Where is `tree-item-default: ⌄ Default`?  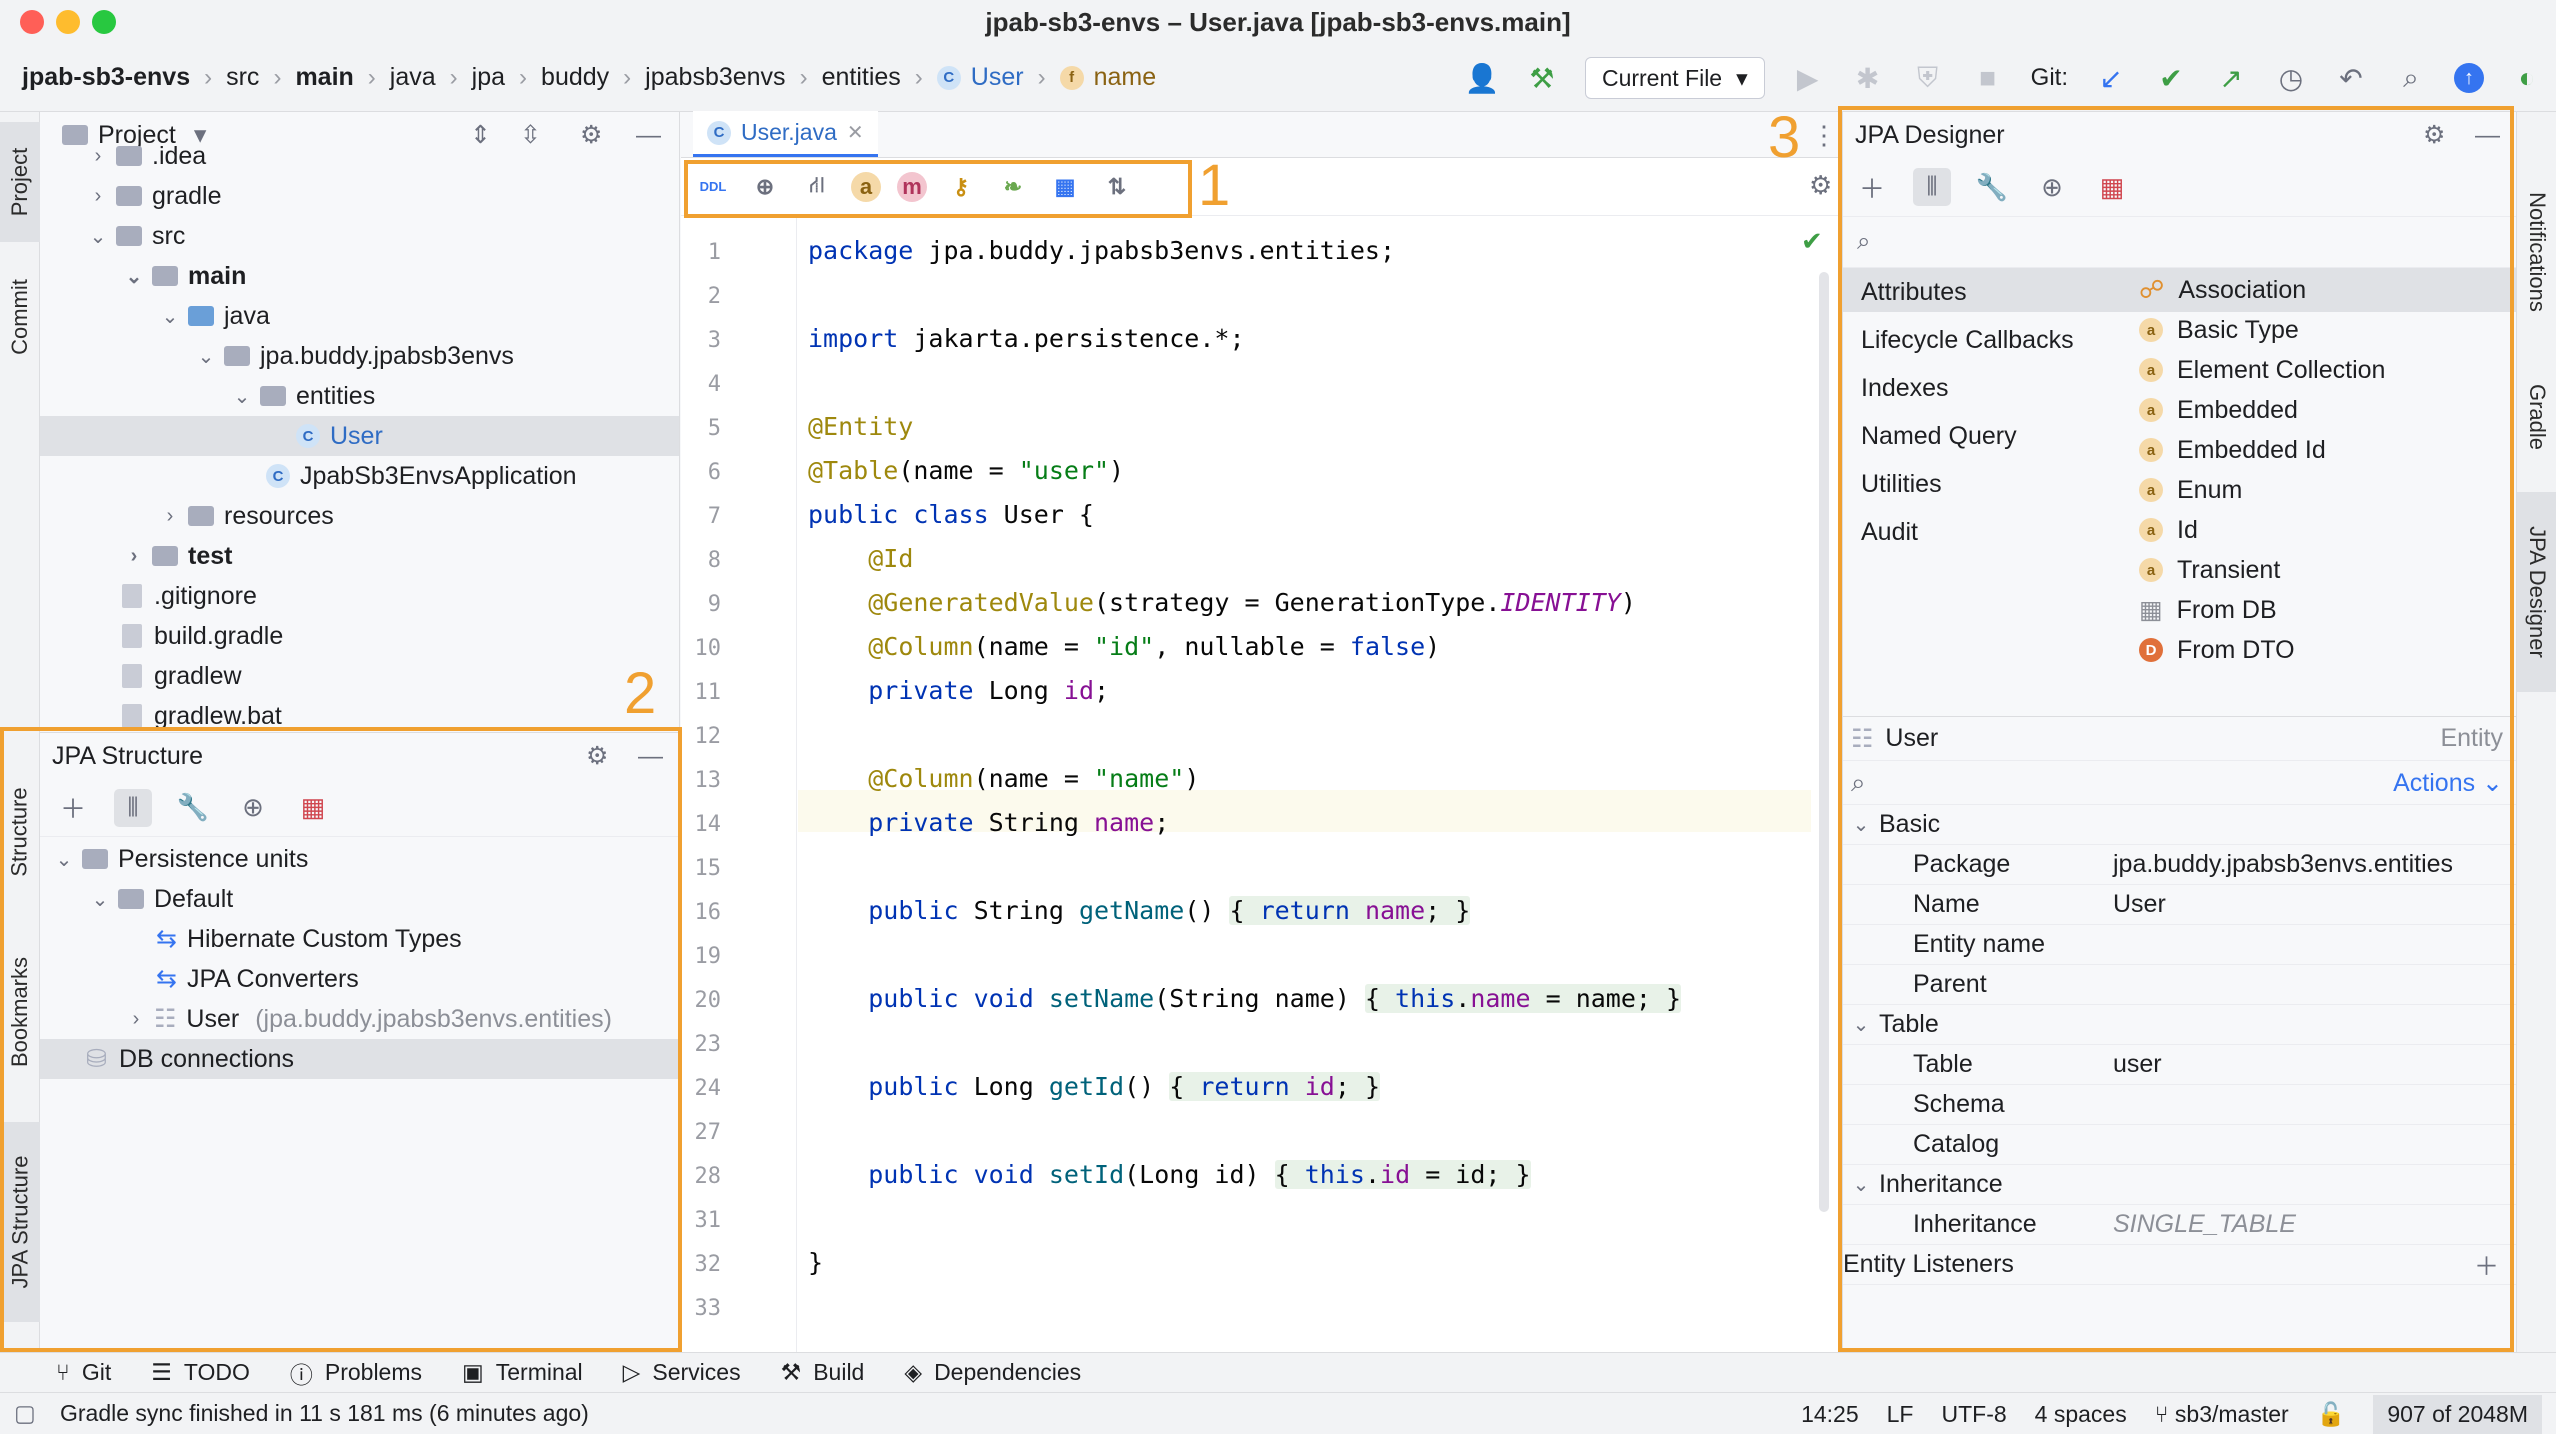
tree-item-default: ⌄ Default is located at coordinates (359, 899).